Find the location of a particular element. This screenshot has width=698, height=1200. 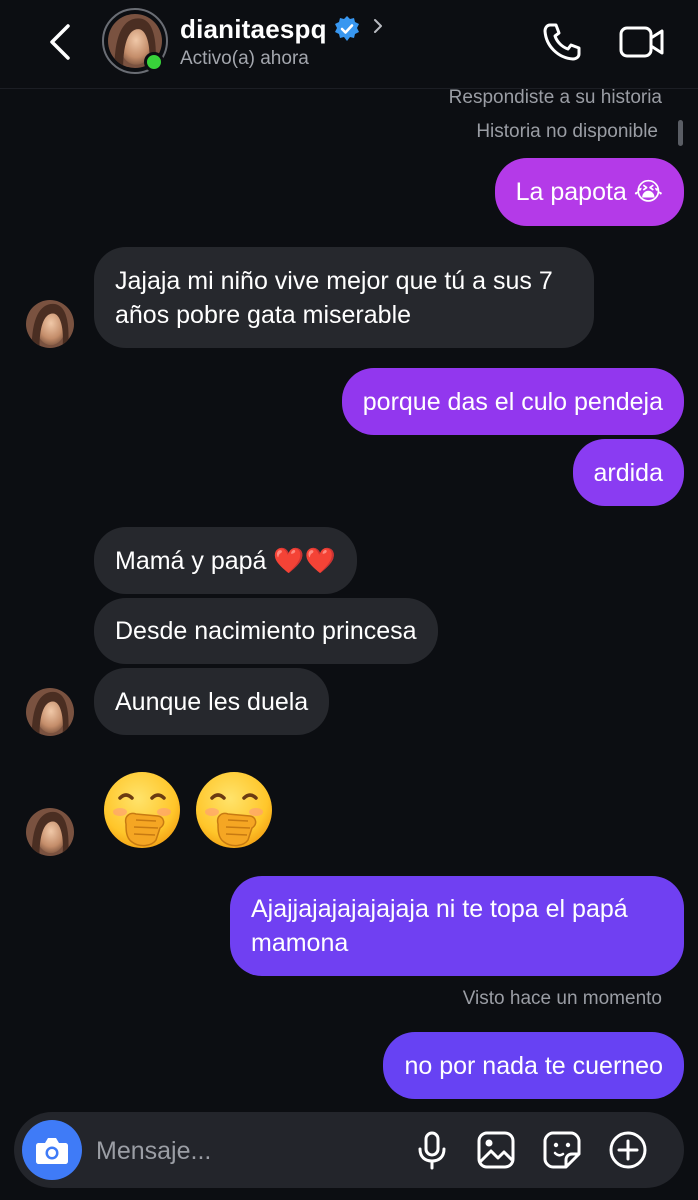

active-status: Activo(a) ahora is located at coordinates (244, 58).